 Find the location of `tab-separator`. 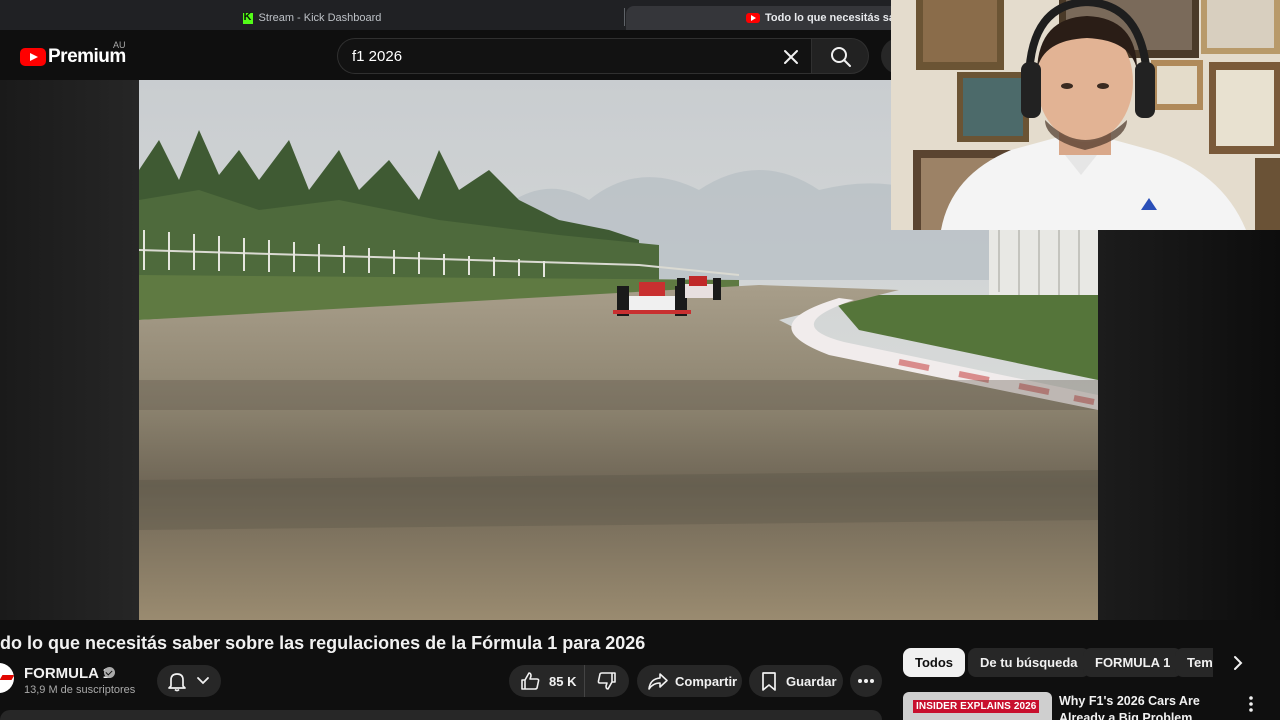

tab-separator is located at coordinates (624, 17).